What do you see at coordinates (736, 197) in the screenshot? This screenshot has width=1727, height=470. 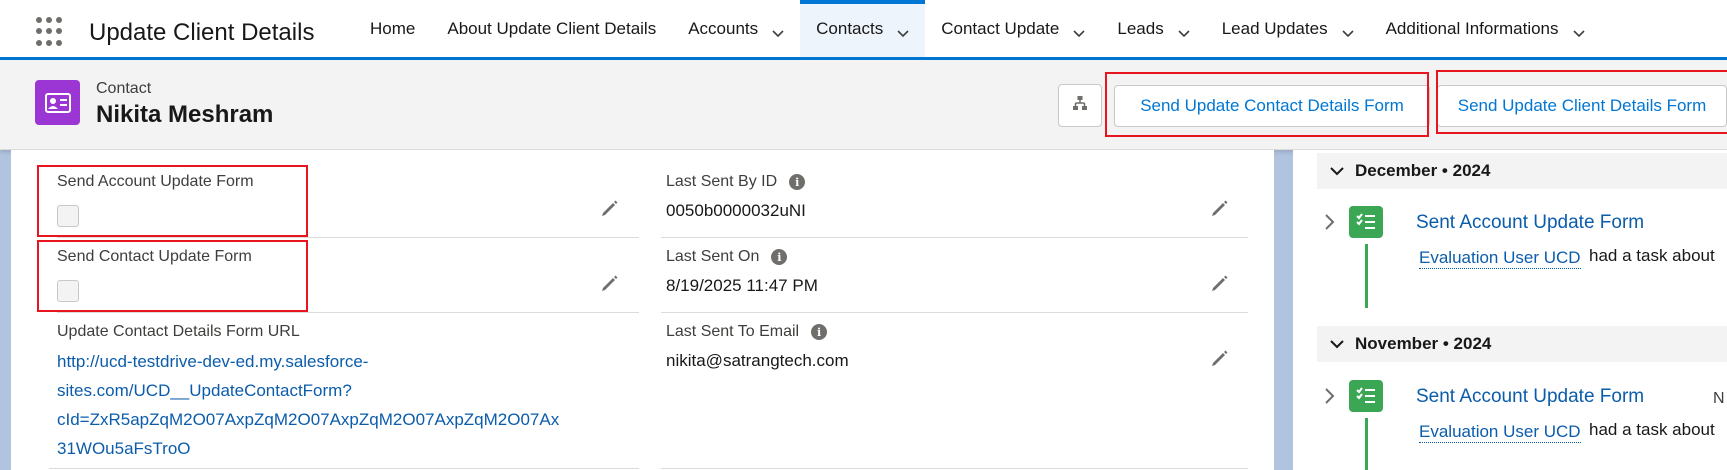 I see `last-sent-by-id-field: Last Sent By ID i 0050b0000032uNI` at bounding box center [736, 197].